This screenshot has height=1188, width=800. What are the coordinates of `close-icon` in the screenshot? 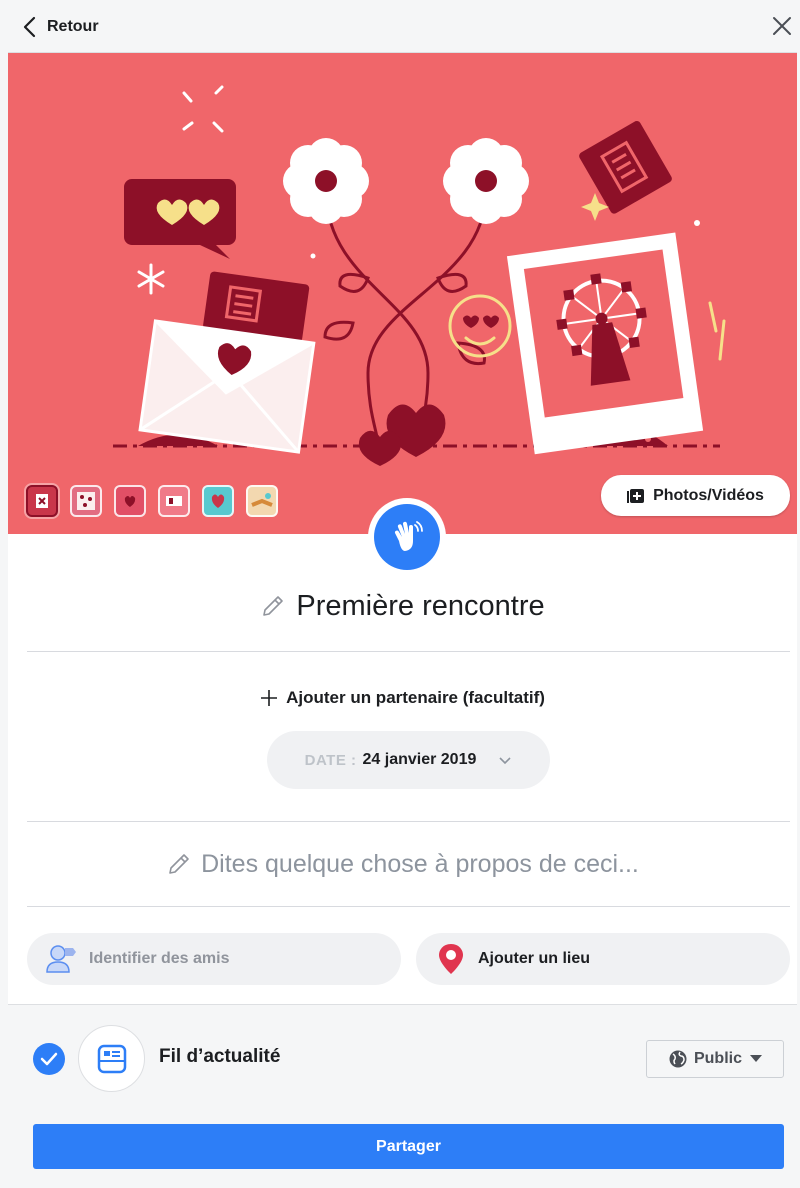 It's located at (782, 26).